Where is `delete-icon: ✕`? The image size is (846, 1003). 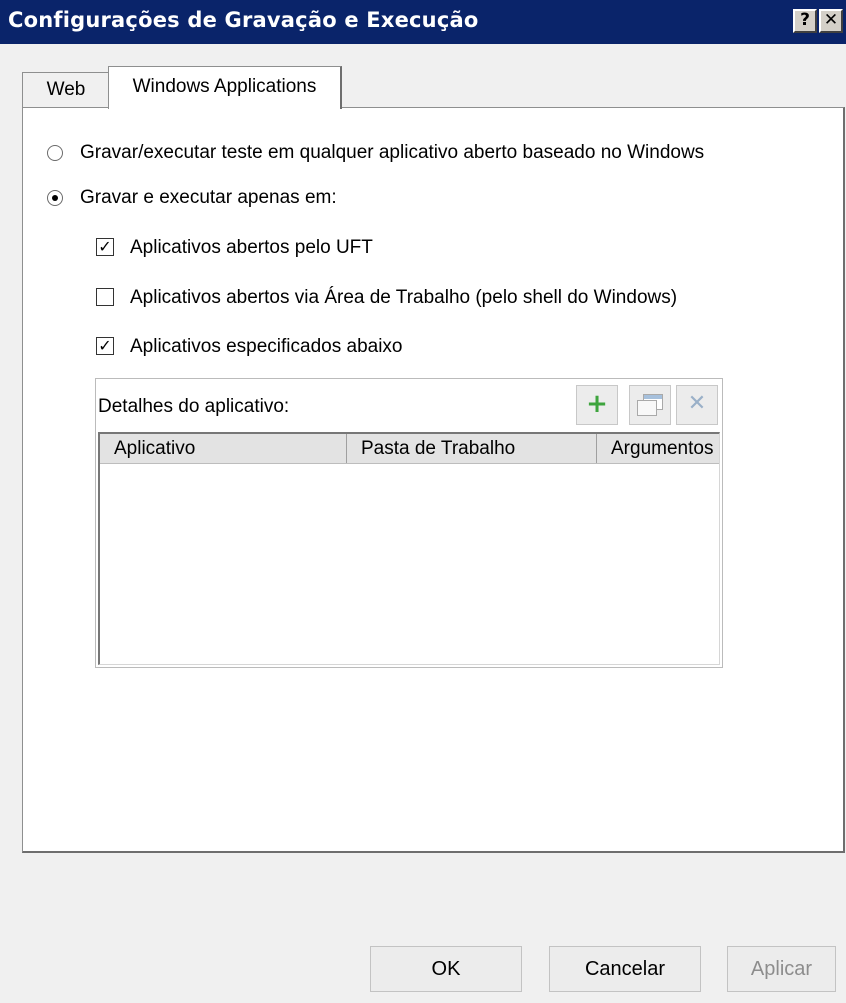
delete-icon: ✕ is located at coordinates (697, 403).